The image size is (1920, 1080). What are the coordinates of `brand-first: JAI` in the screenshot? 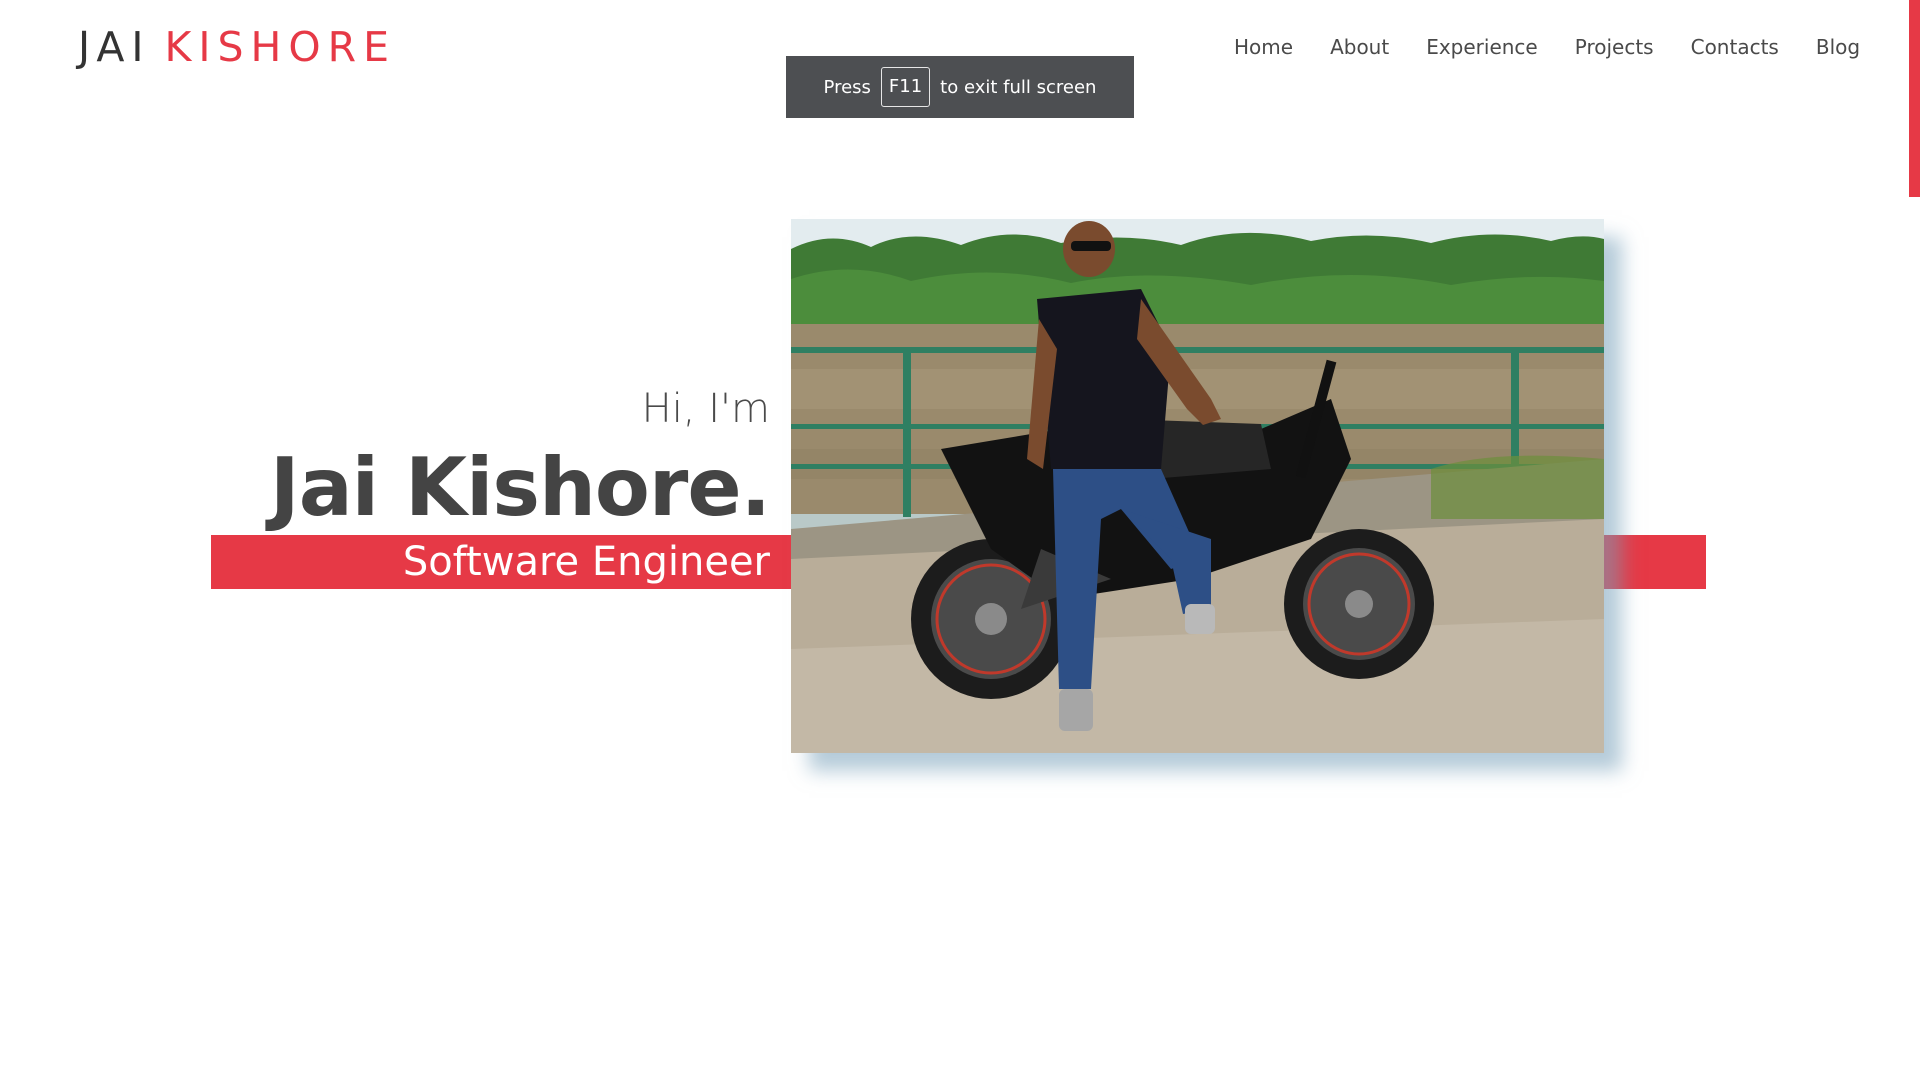 It's located at (114, 47).